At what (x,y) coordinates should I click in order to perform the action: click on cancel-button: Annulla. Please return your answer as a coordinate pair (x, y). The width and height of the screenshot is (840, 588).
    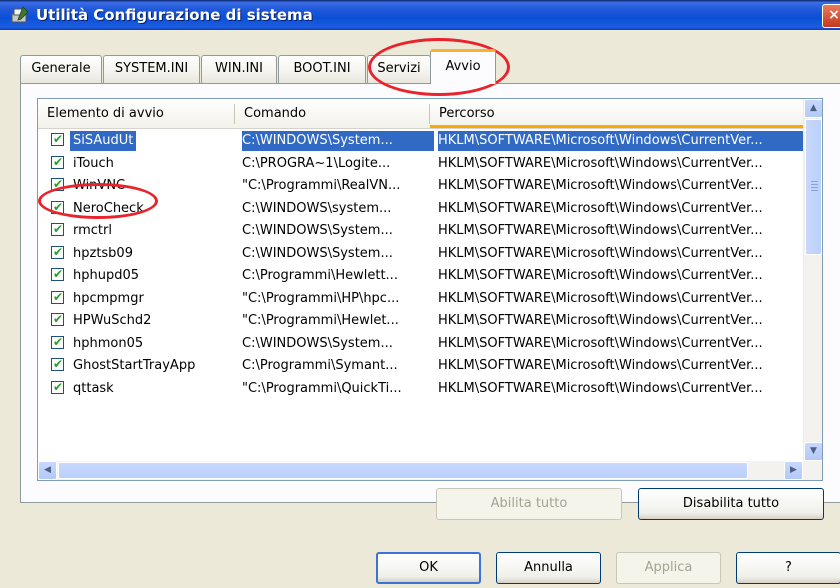
    Looking at the image, I should click on (548, 568).